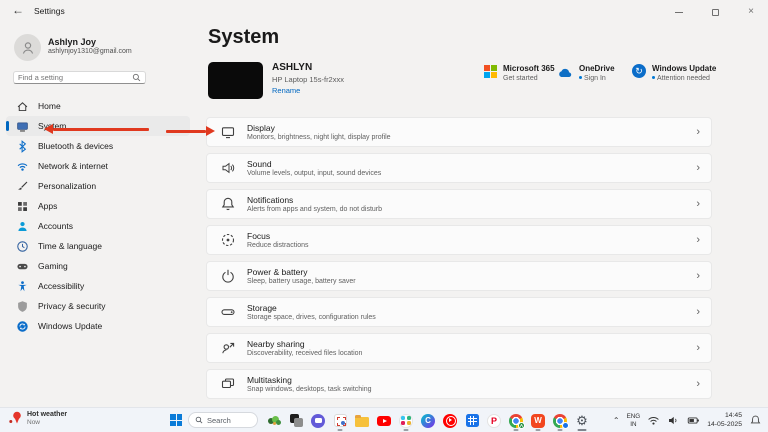  I want to click on wattpad-icon: W, so click(538, 421).